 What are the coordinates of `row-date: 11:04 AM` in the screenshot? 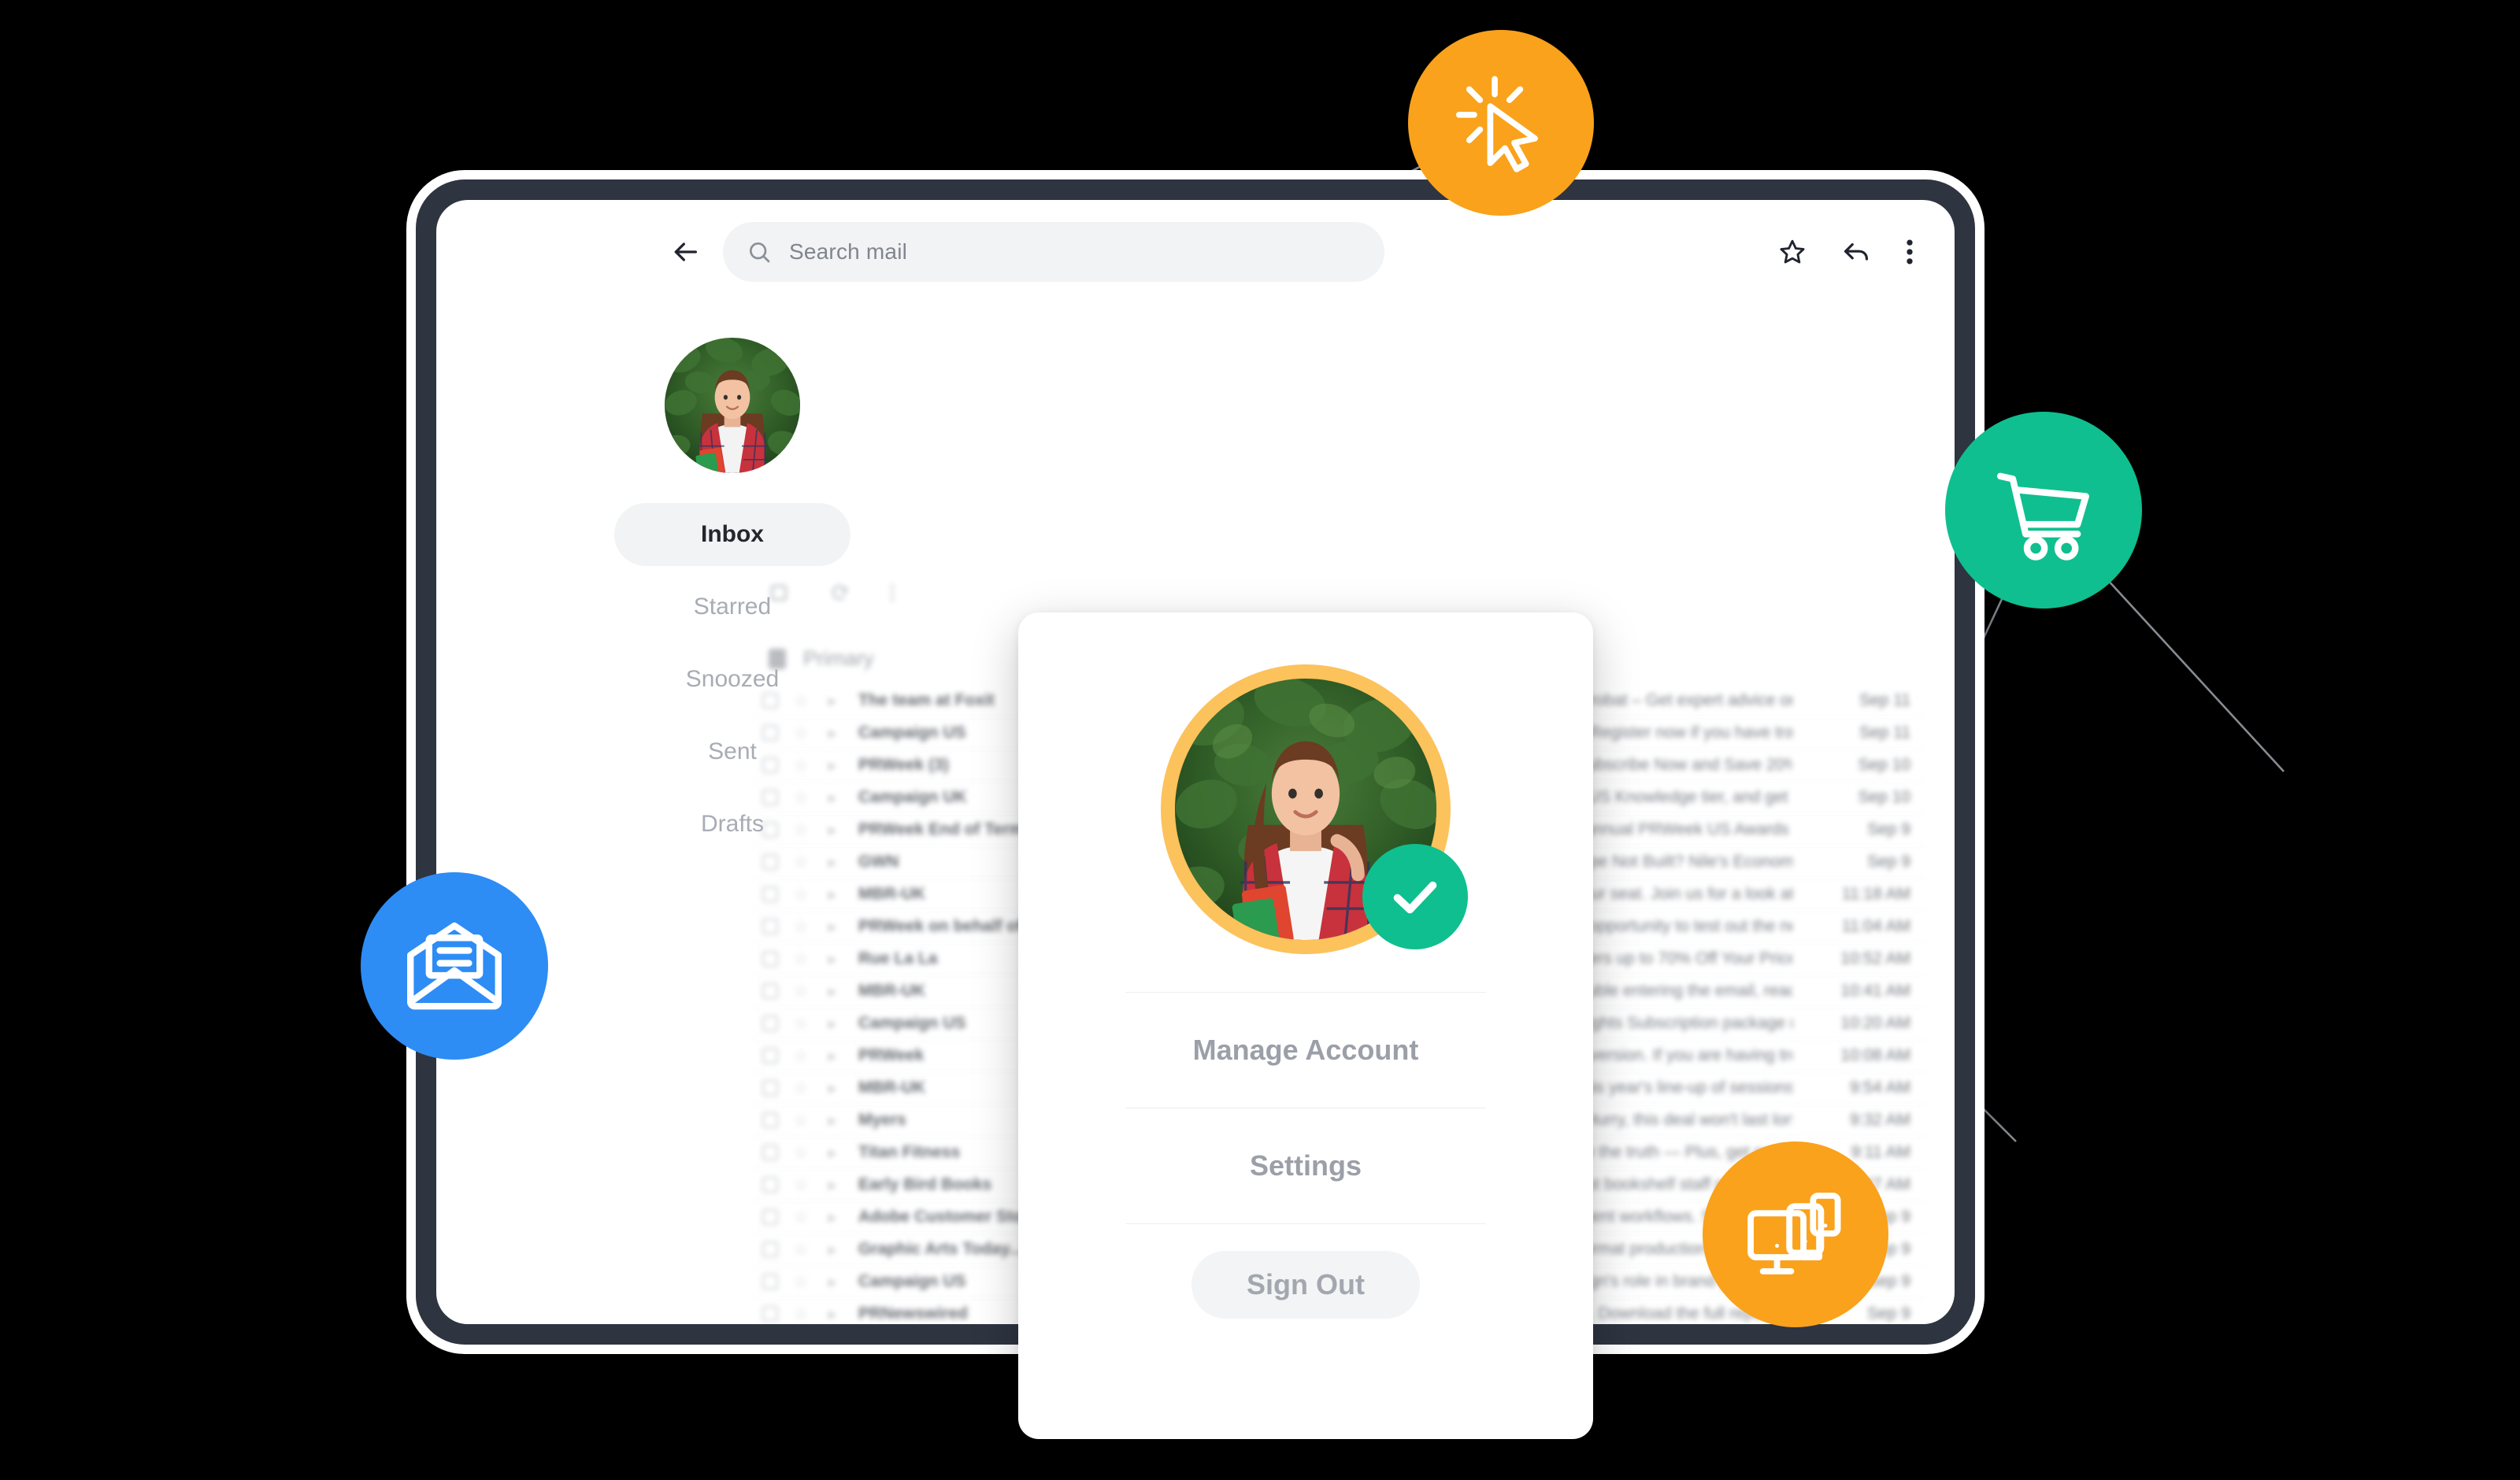 It's located at (1875, 926).